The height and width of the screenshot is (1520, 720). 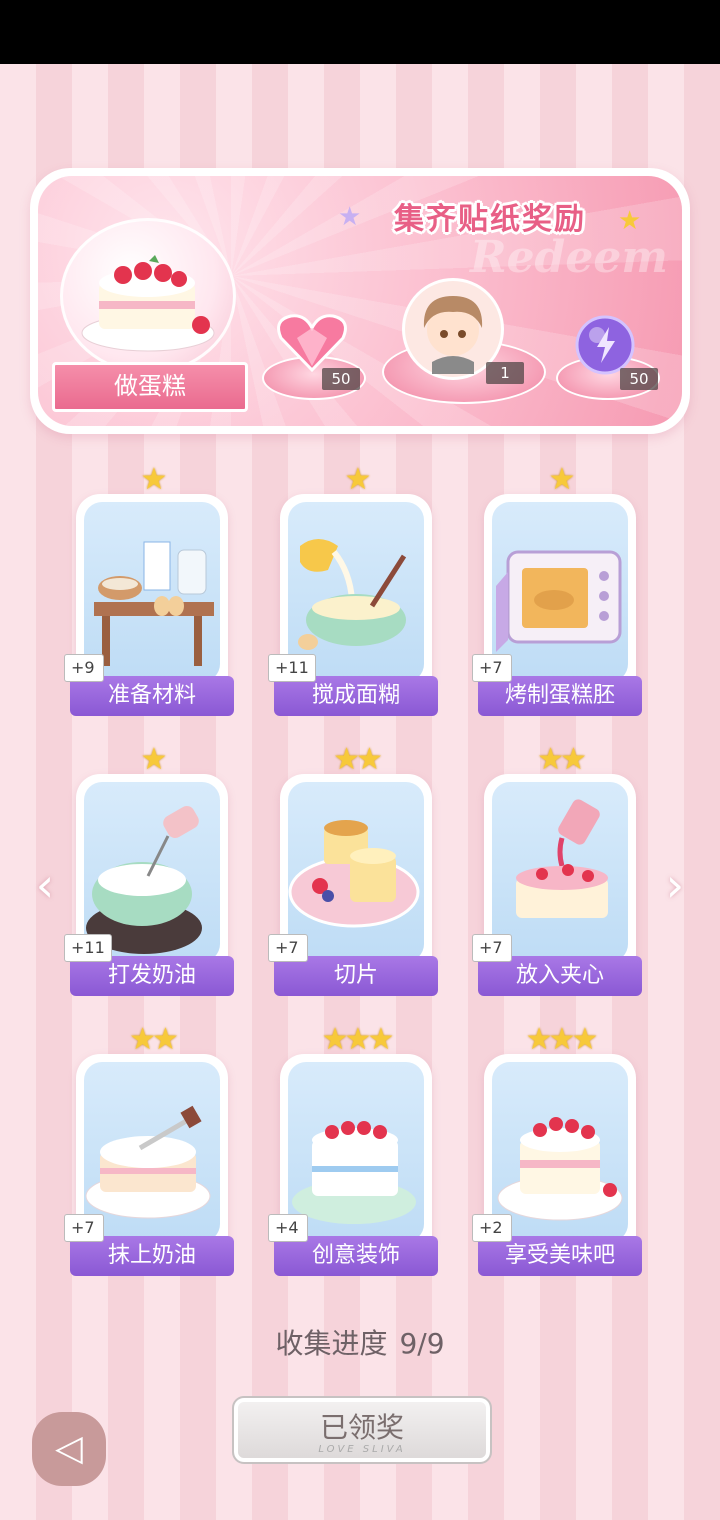 I want to click on finished-cake-illustration, so click(x=560, y=1152).